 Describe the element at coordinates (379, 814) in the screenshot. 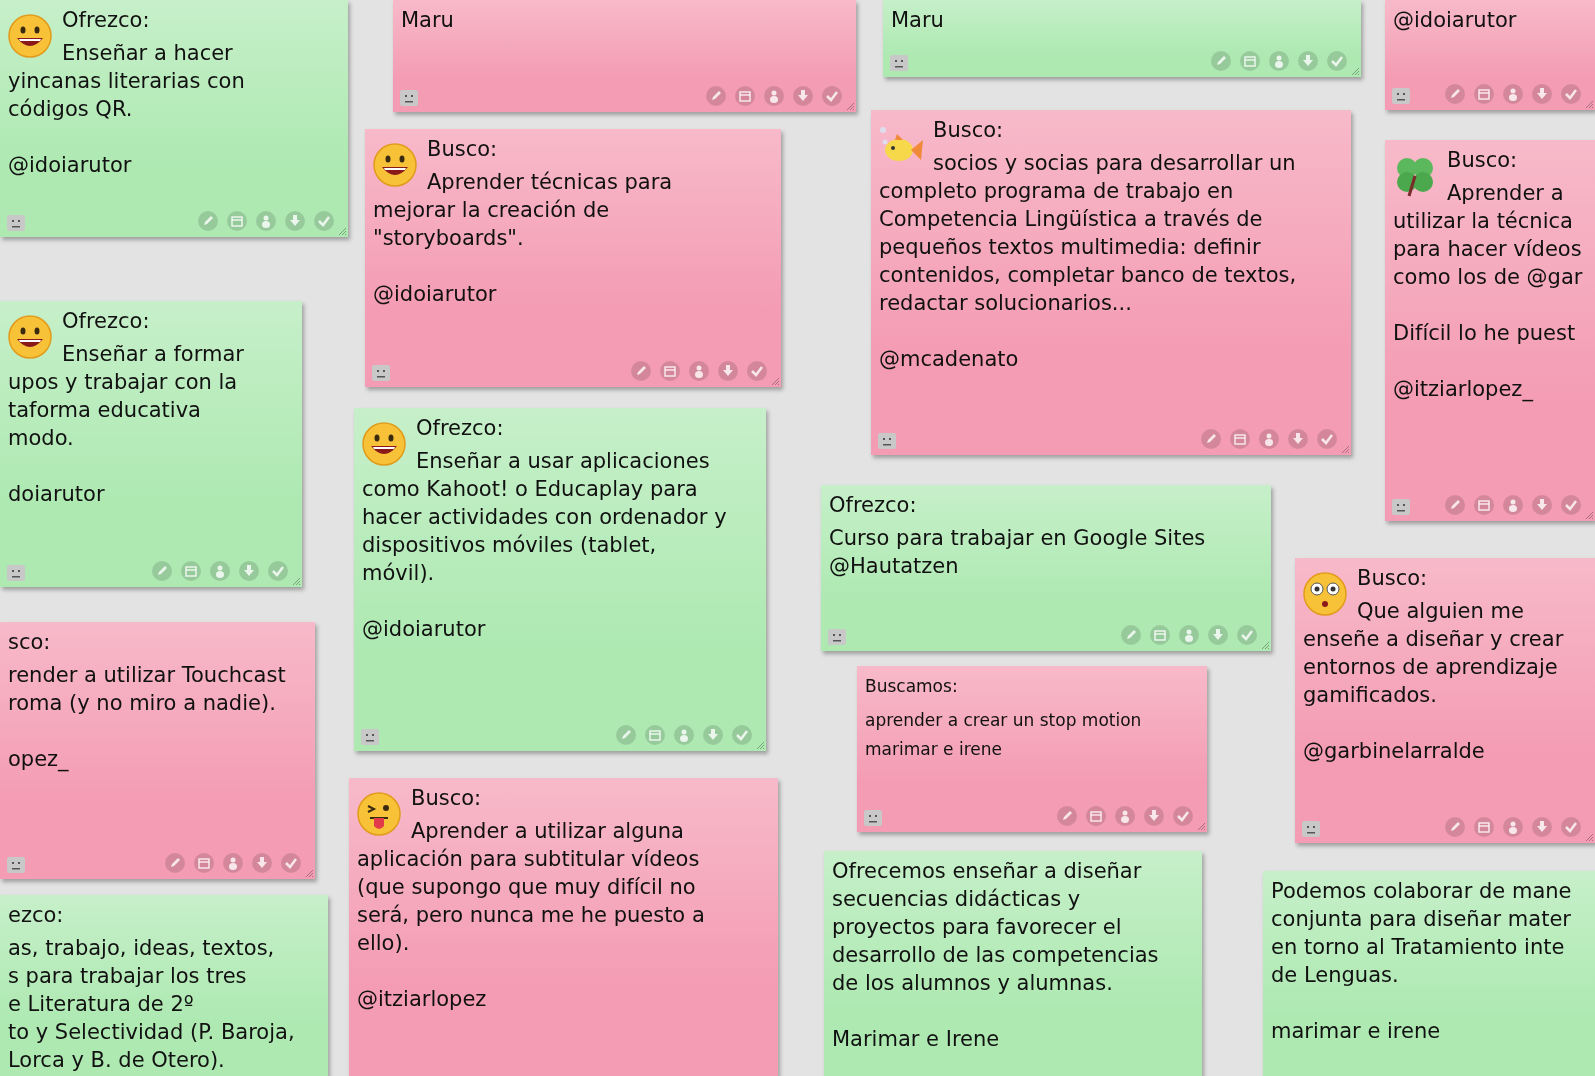

I see `winking-tongue-face-icon` at that location.